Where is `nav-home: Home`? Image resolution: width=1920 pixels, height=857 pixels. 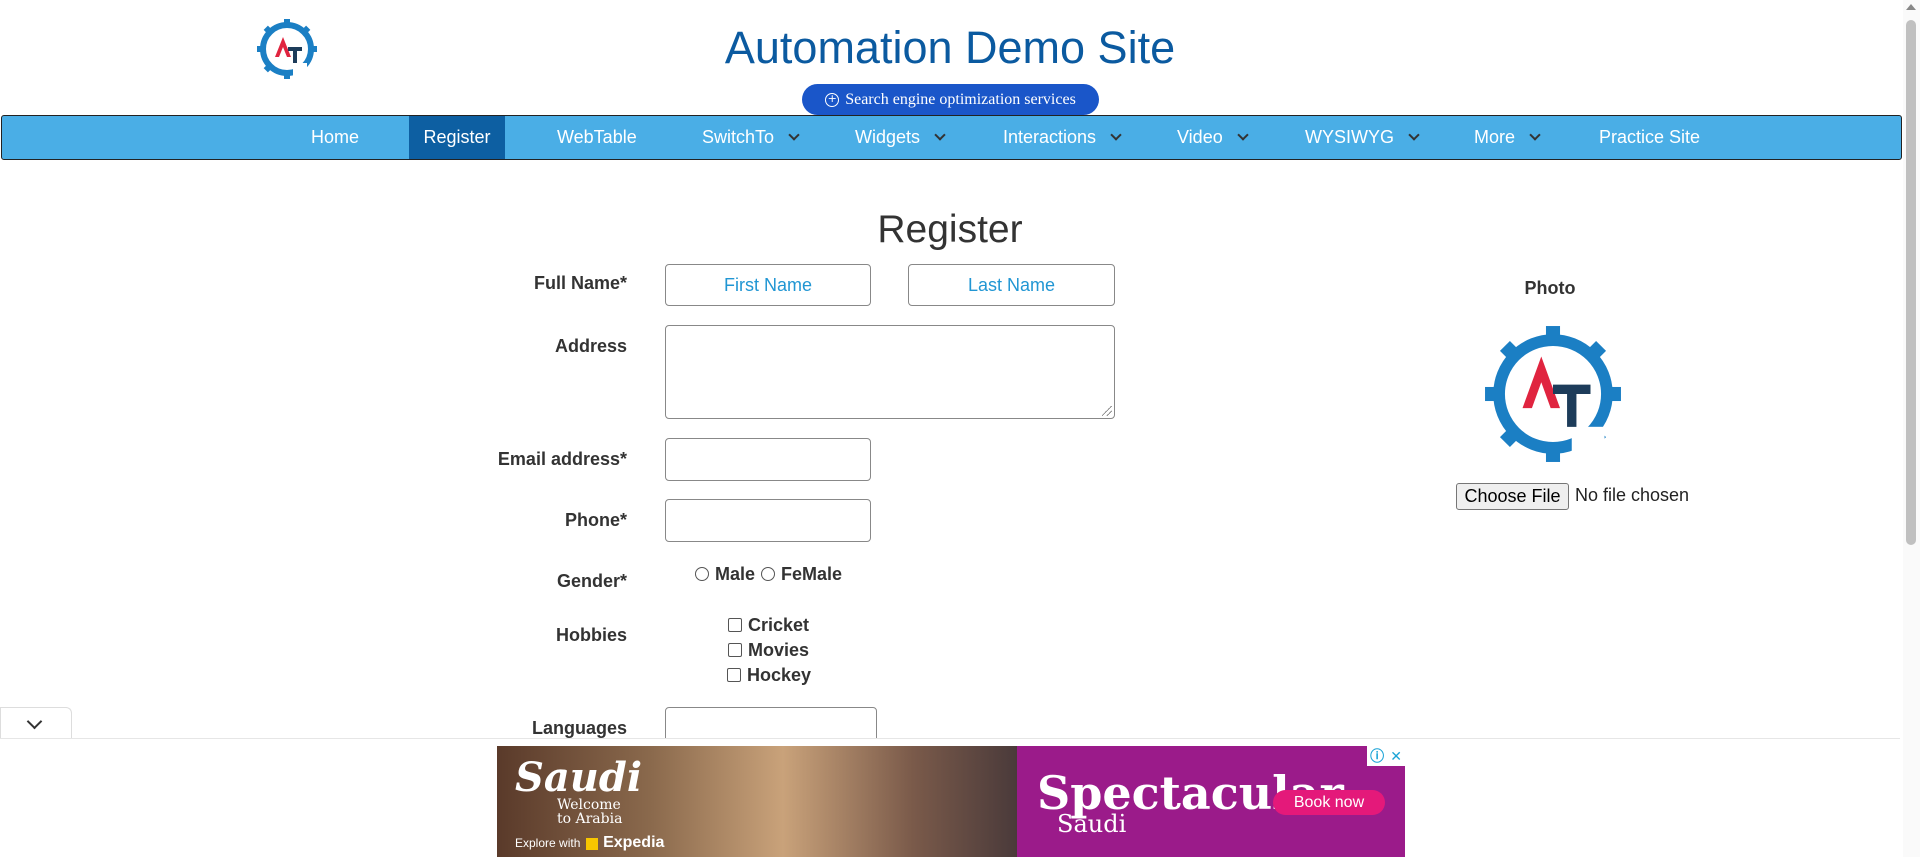
nav-home: Home is located at coordinates (335, 137).